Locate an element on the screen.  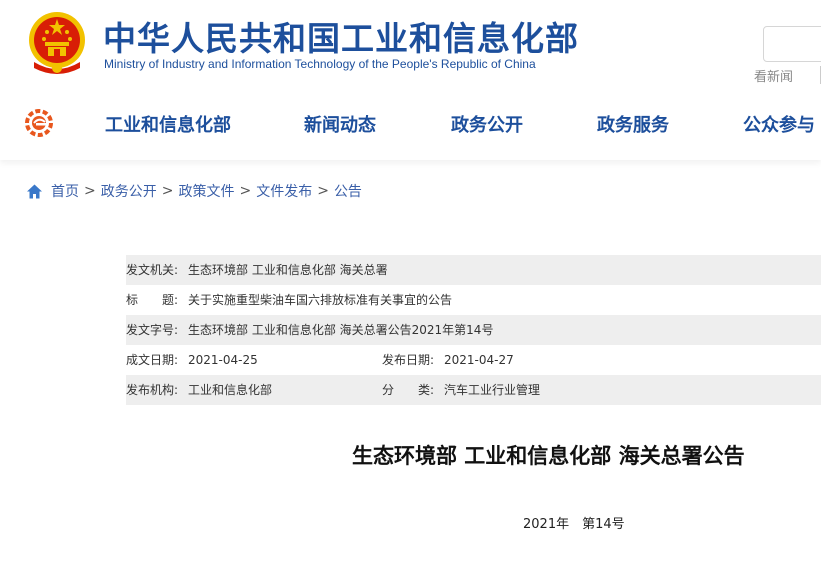
info-row-dates: 成文日期: 2021-04-25 发布日期: 2021-04-27 is located at coordinates (473, 360).